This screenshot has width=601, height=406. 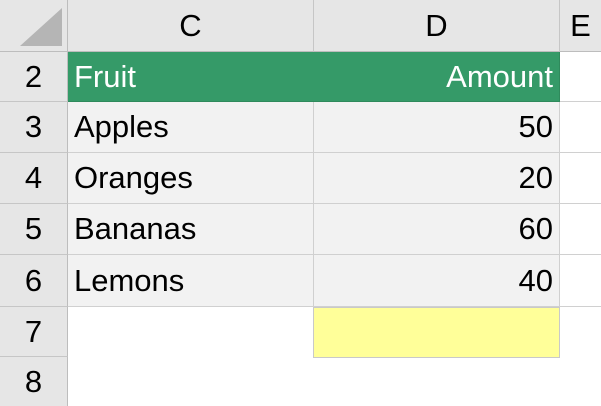 I want to click on cell-d7-highlighted, so click(x=436, y=332).